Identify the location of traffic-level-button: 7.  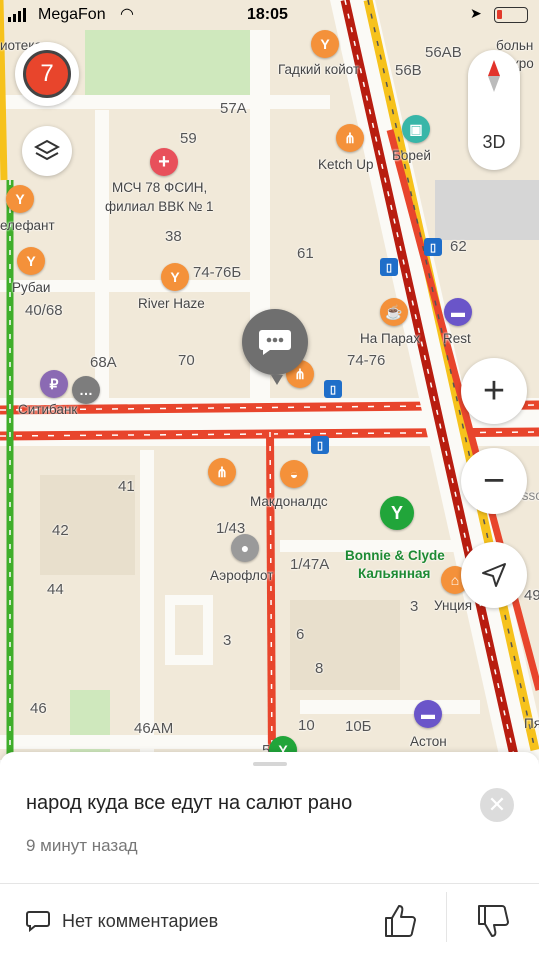
(47, 74).